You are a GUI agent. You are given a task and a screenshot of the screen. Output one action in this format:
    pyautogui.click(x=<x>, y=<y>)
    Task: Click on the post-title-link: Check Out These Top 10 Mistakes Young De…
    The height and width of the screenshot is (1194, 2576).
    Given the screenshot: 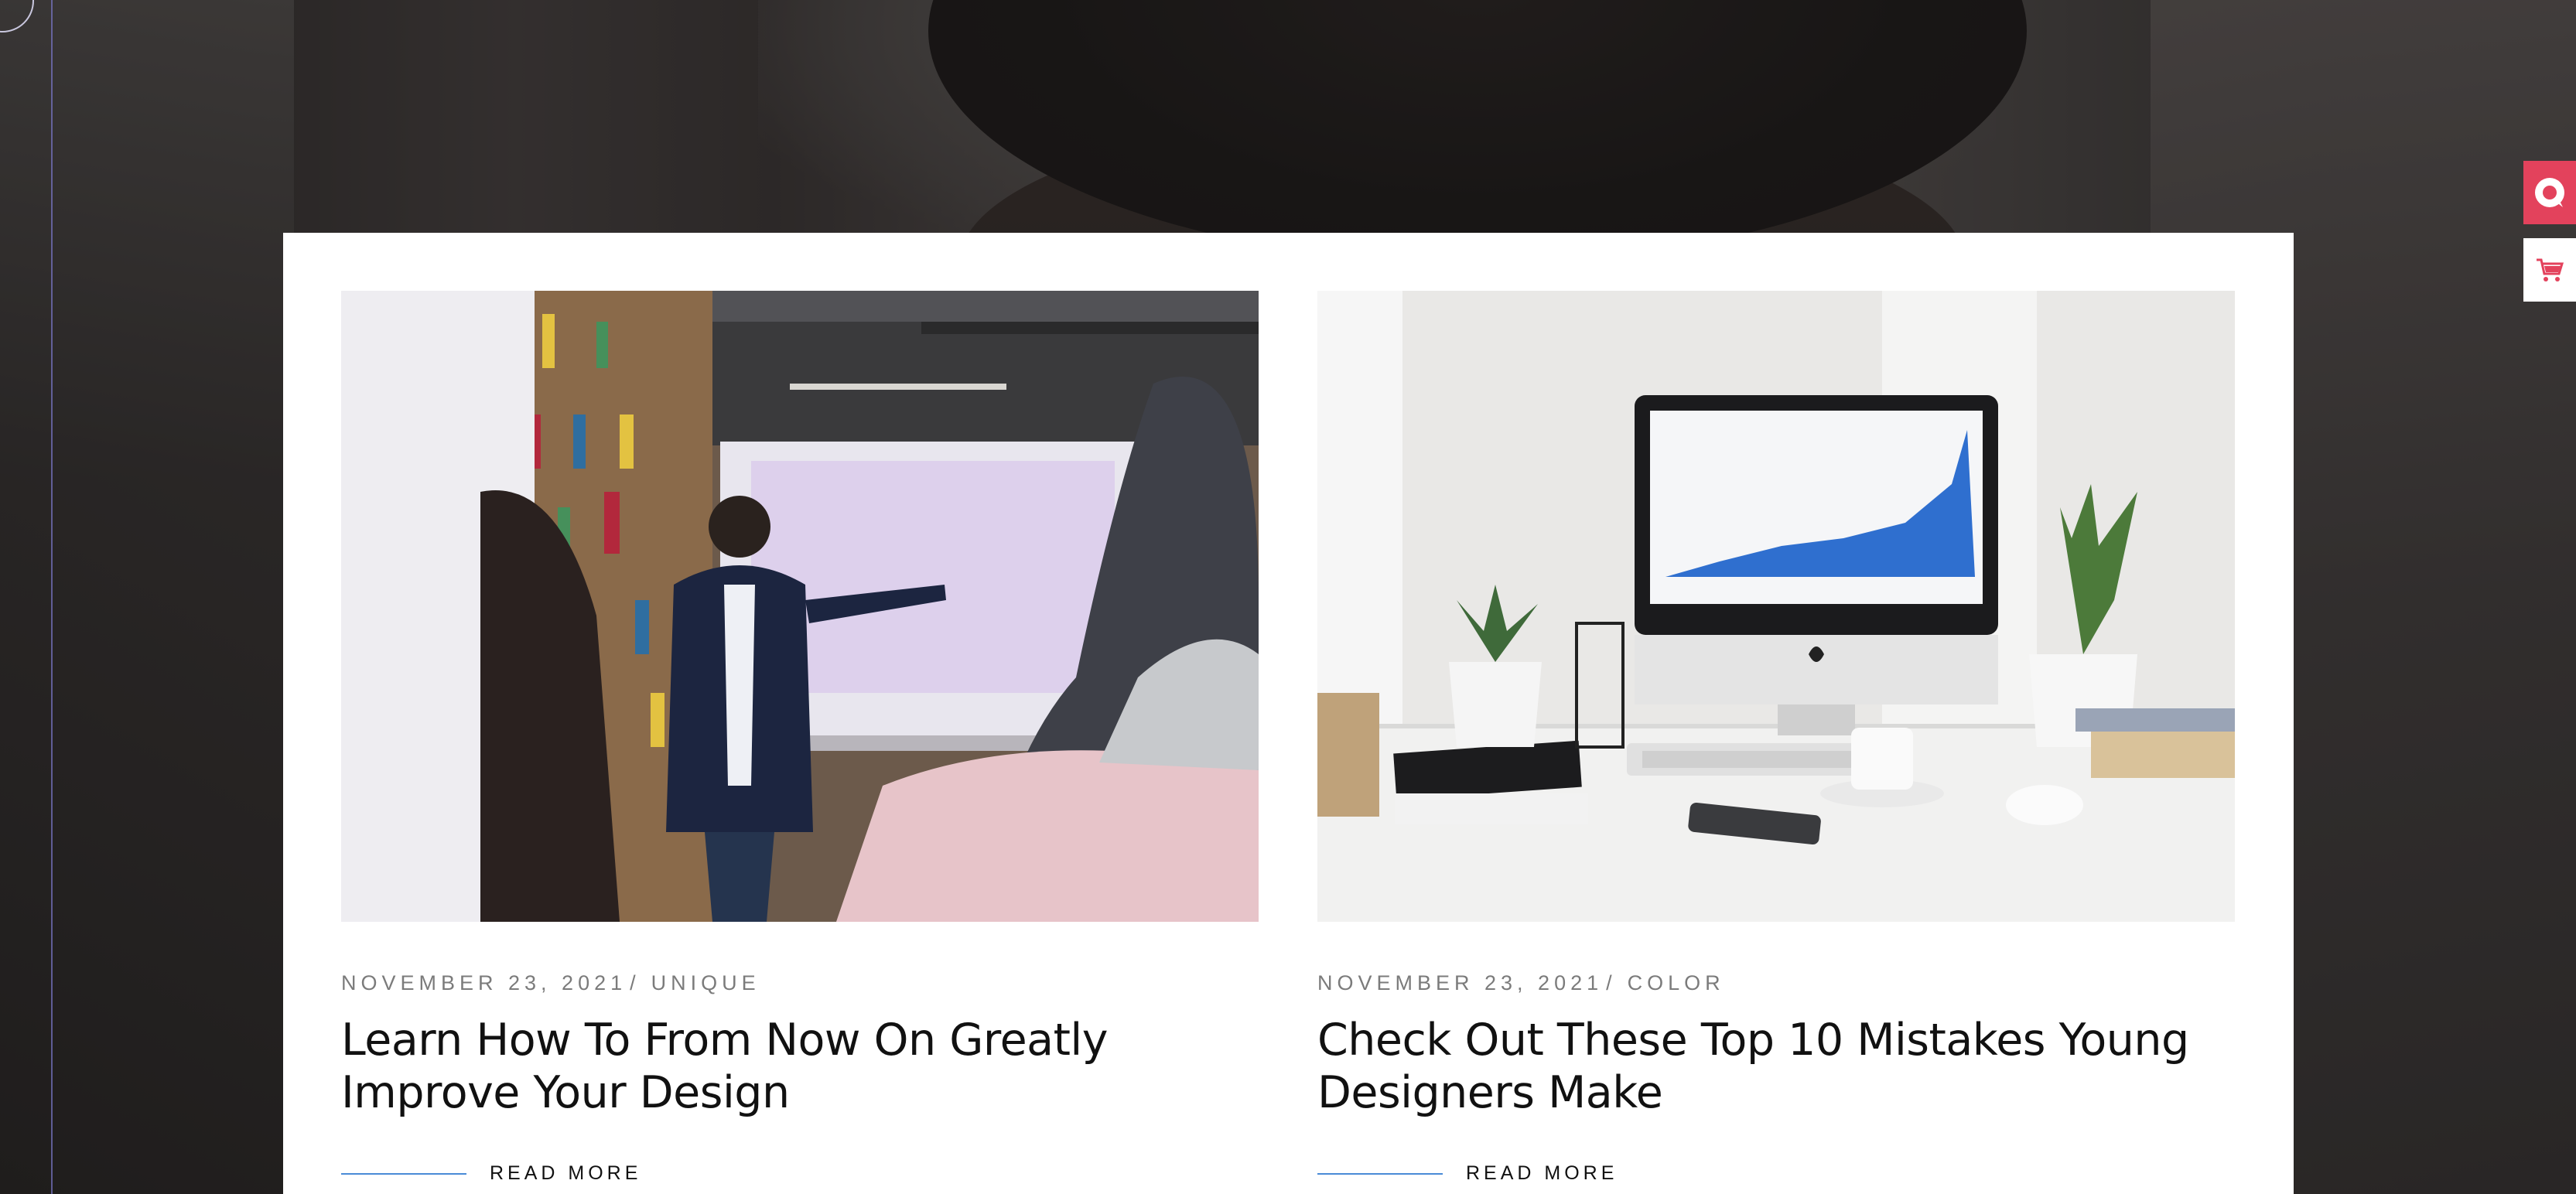 What is the action you would take?
    pyautogui.click(x=1776, y=1066)
    